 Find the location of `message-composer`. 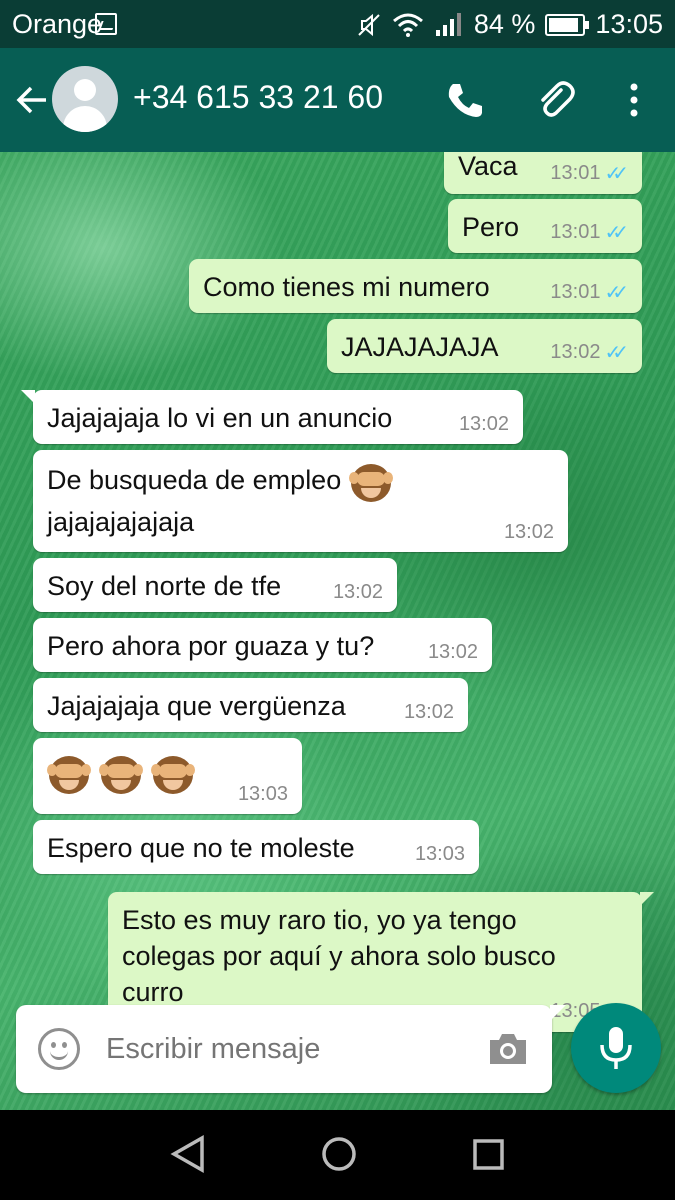

message-composer is located at coordinates (291, 1049).